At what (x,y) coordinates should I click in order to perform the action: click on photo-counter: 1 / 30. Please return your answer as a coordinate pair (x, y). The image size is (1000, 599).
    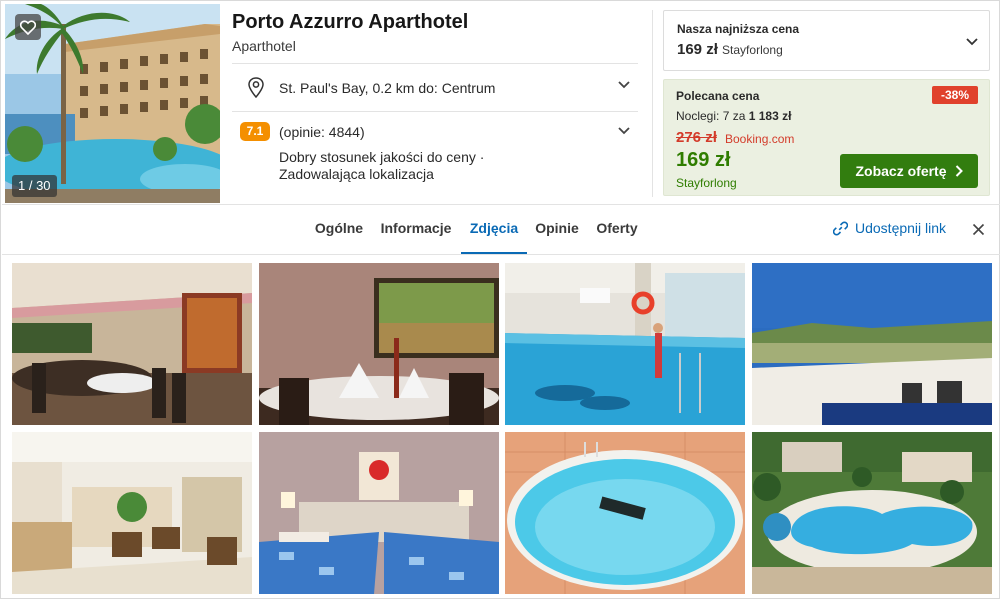
    Looking at the image, I should click on (34, 186).